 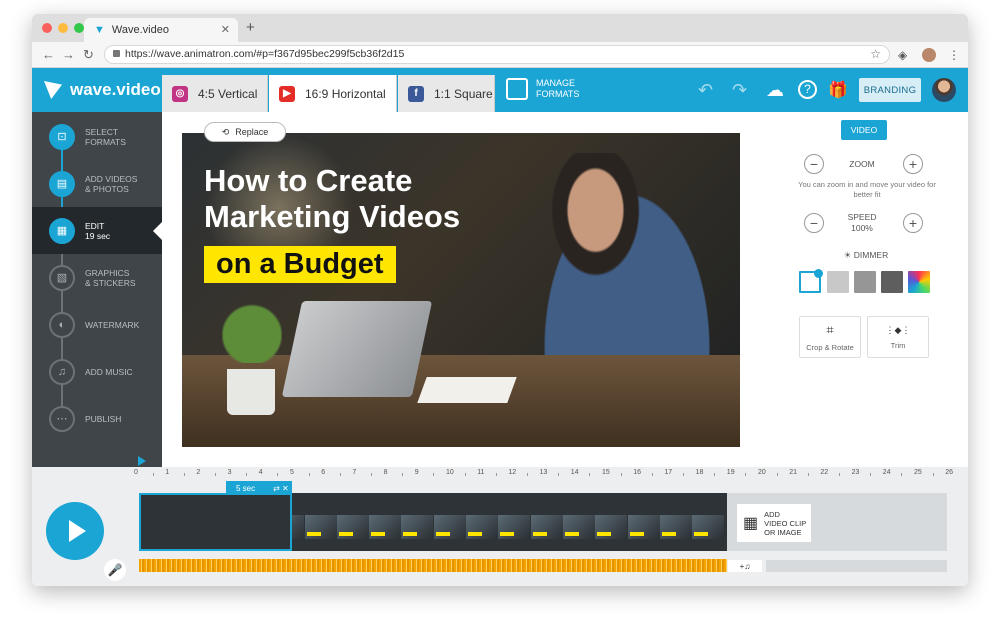 What do you see at coordinates (167, 472) in the screenshot?
I see `ruler-tick-label: 1` at bounding box center [167, 472].